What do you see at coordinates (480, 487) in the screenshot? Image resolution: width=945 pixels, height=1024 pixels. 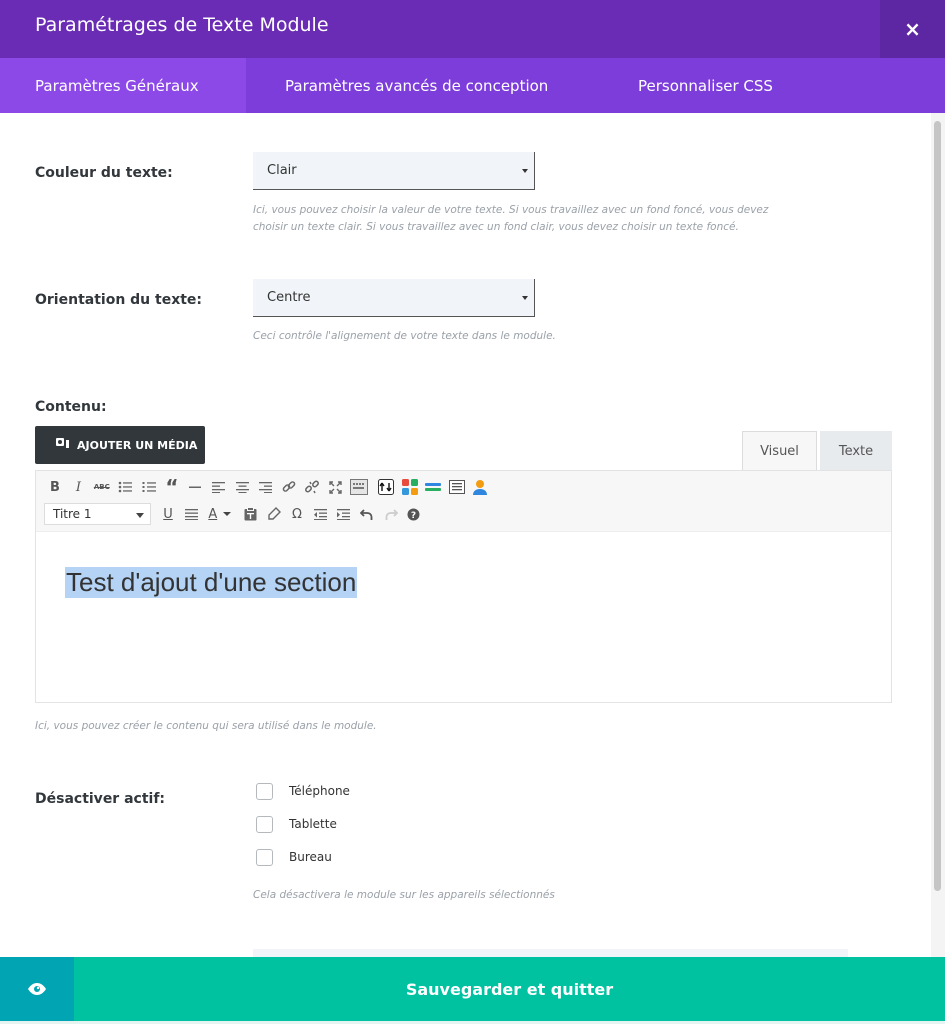 I see `user-icon` at bounding box center [480, 487].